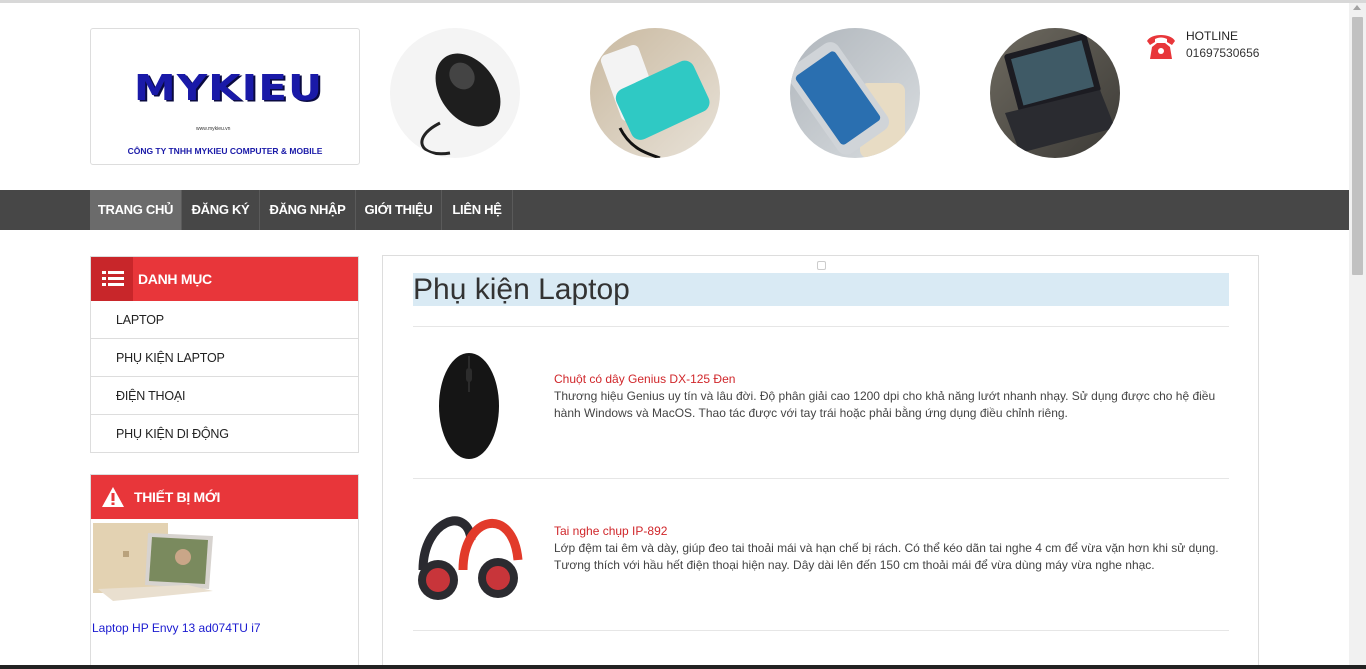 The image size is (1366, 669). Describe the element at coordinates (683, 667) in the screenshot. I see `bottom-border` at that location.